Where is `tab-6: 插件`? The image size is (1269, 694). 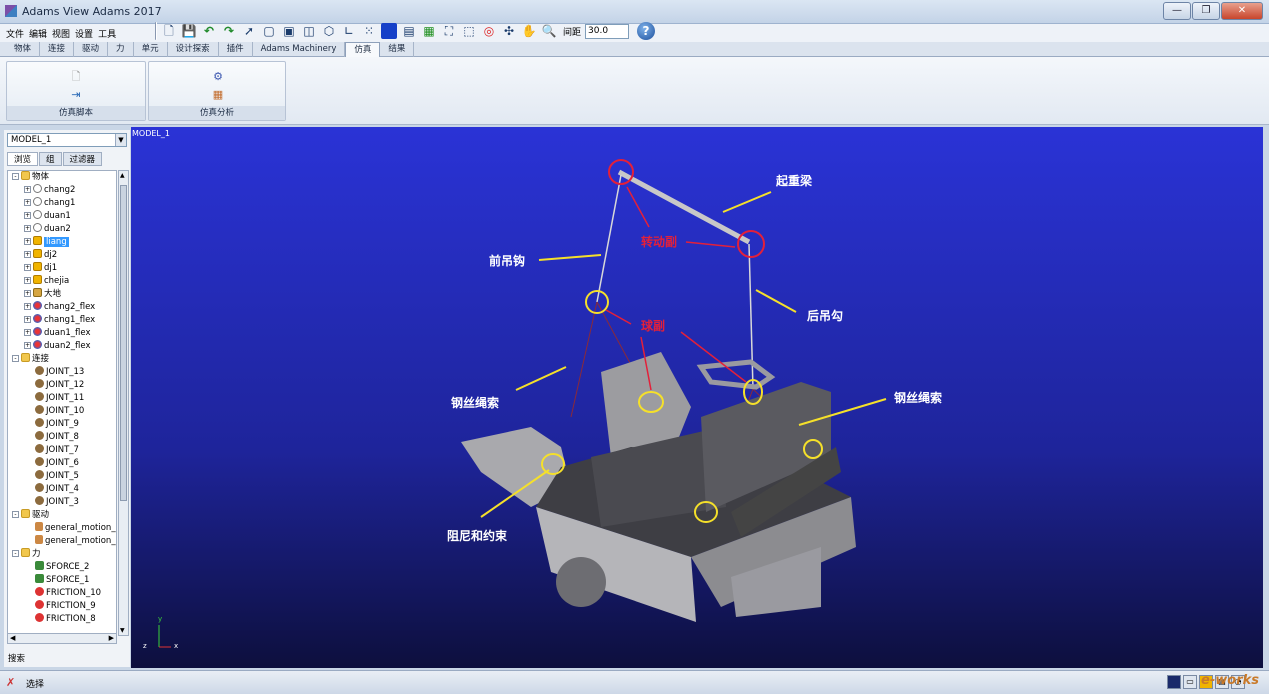 tab-6: 插件 is located at coordinates (236, 49).